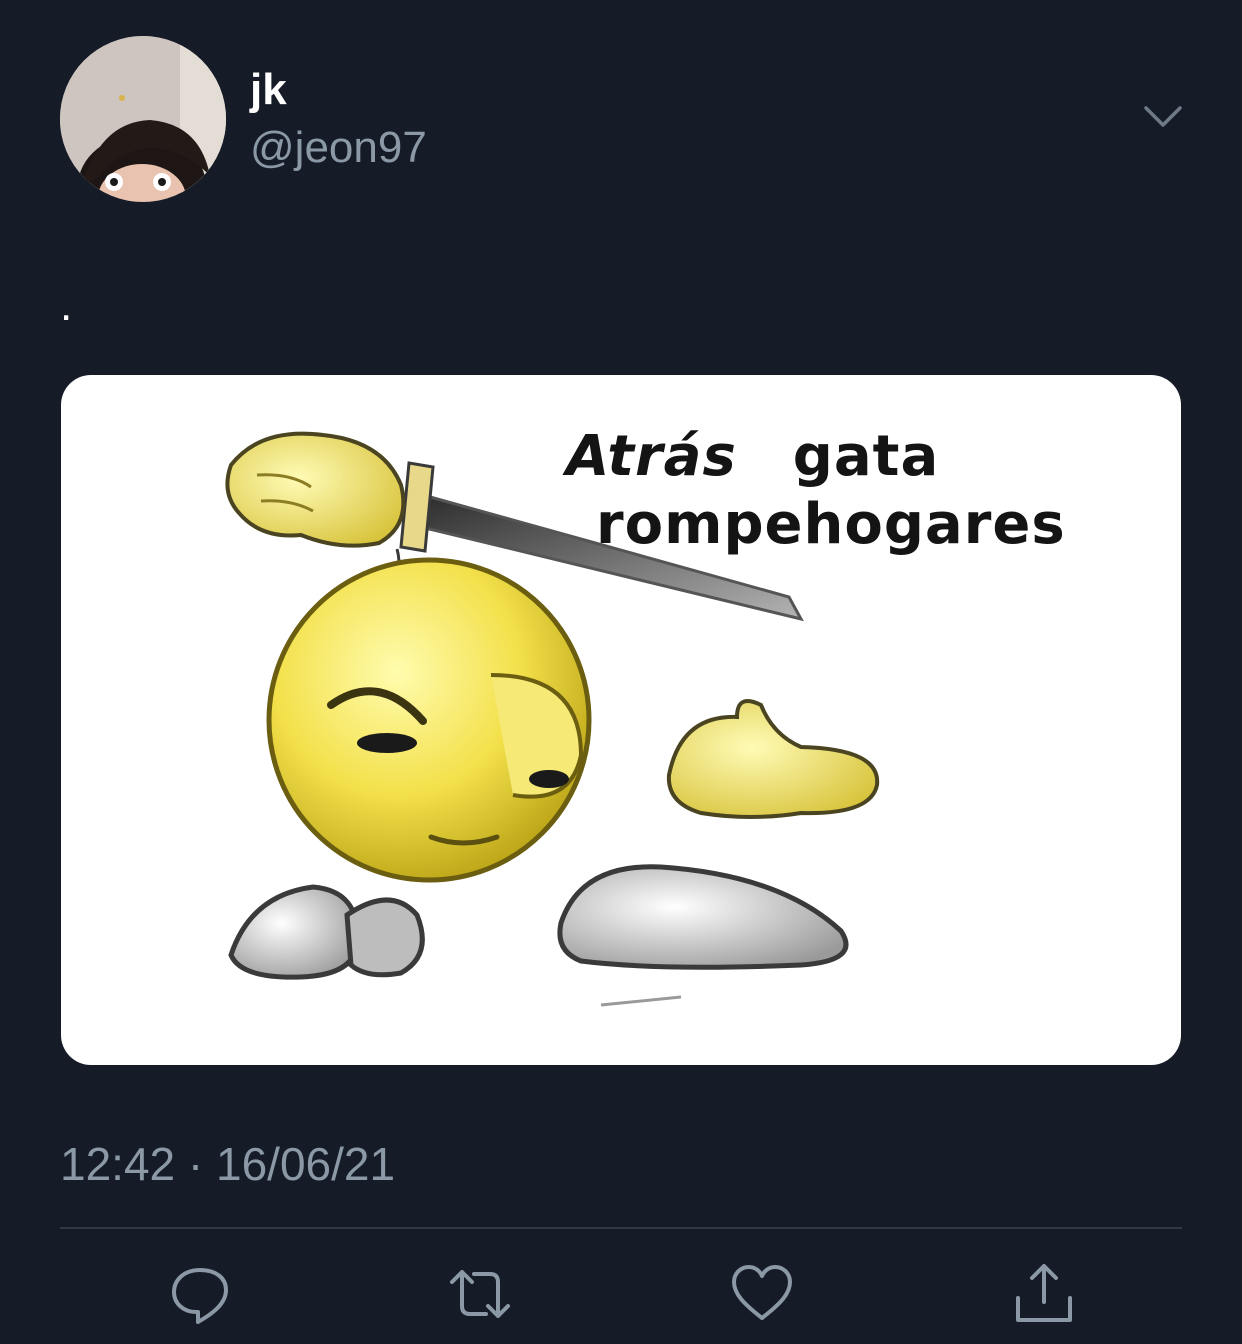 The width and height of the screenshot is (1242, 1344). I want to click on author-handle: @jeon97, so click(338, 148).